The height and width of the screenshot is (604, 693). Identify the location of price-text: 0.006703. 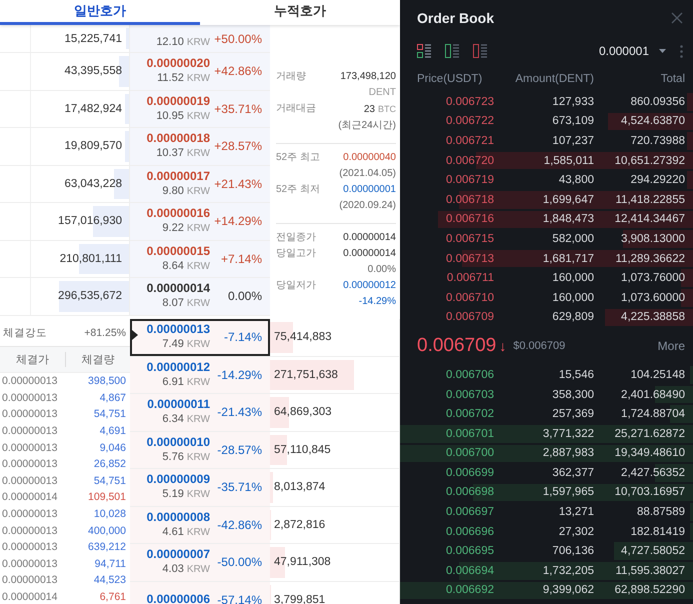
(469, 394).